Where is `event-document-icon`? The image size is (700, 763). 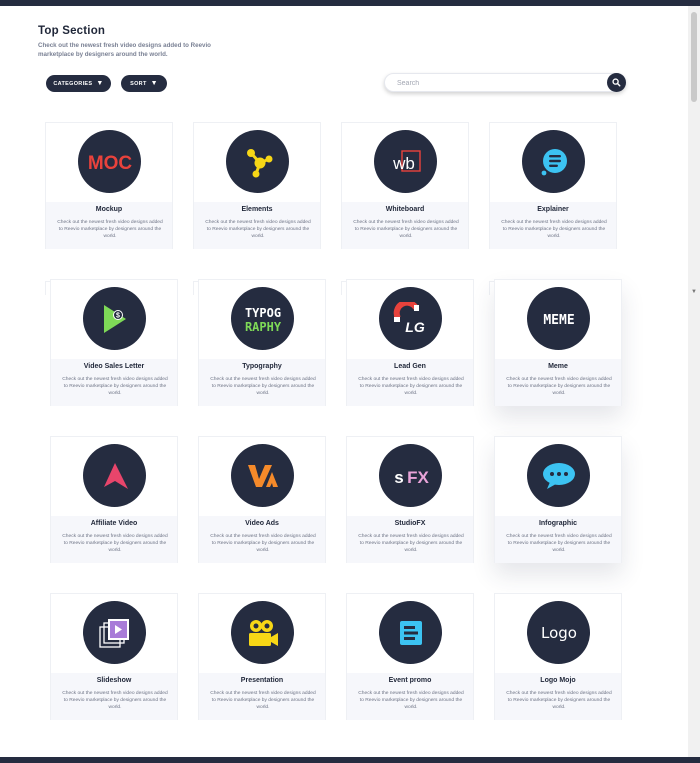
event-document-icon is located at coordinates (410, 632).